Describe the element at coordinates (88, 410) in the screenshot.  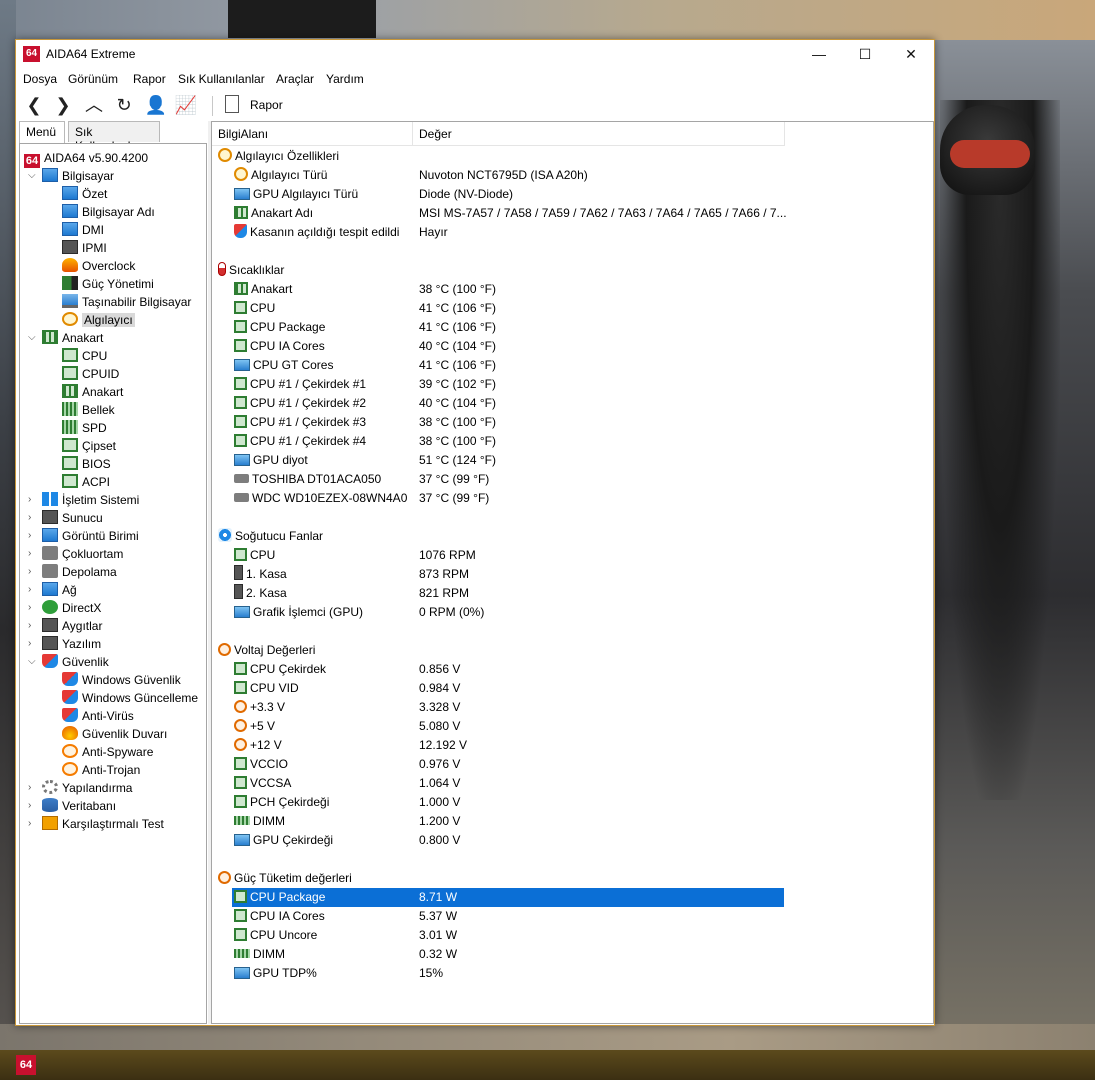
I see `tree-item: Bellek` at that location.